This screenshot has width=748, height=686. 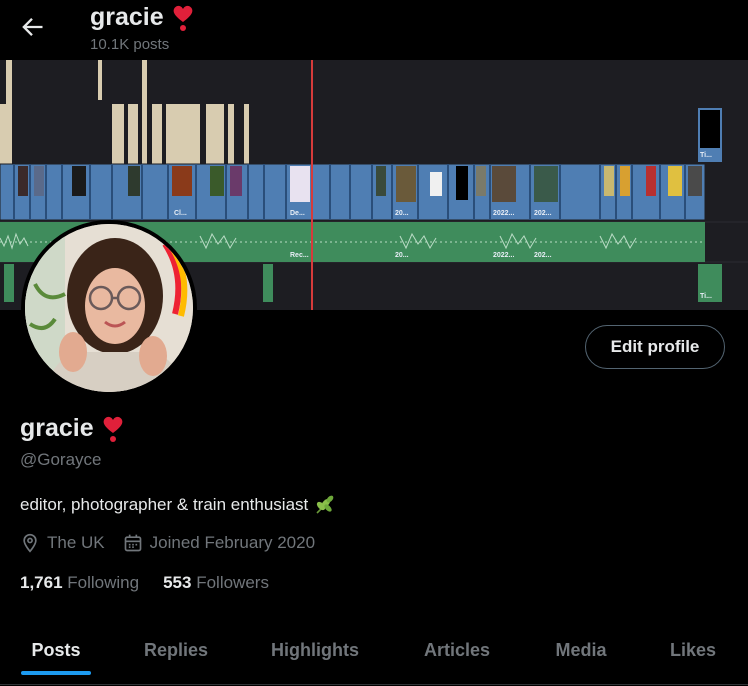 I want to click on tab-label: Media, so click(x=581, y=649).